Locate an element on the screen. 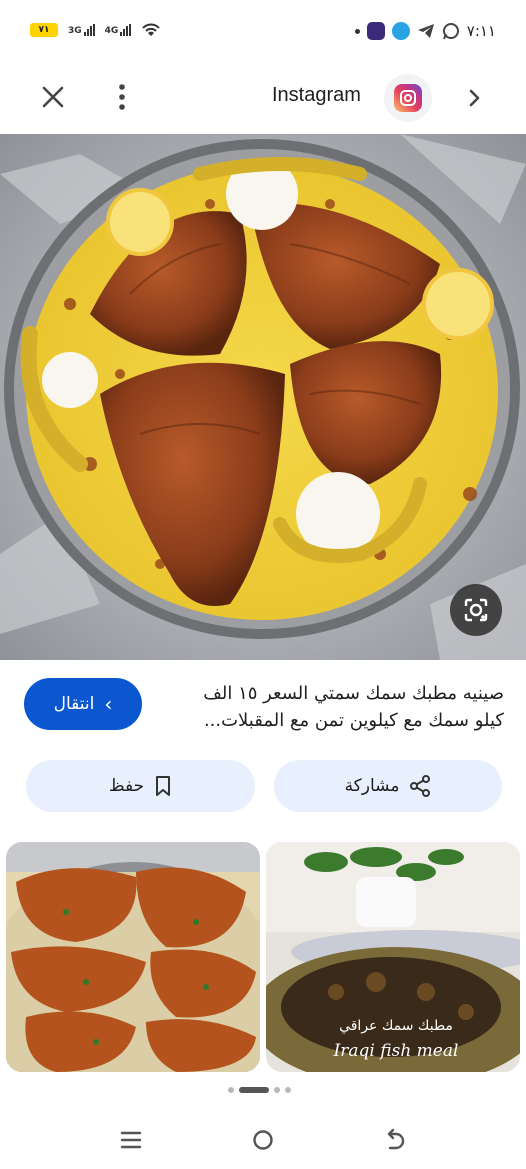 This screenshot has height=1169, width=526. messenger-icon is located at coordinates (400, 31).